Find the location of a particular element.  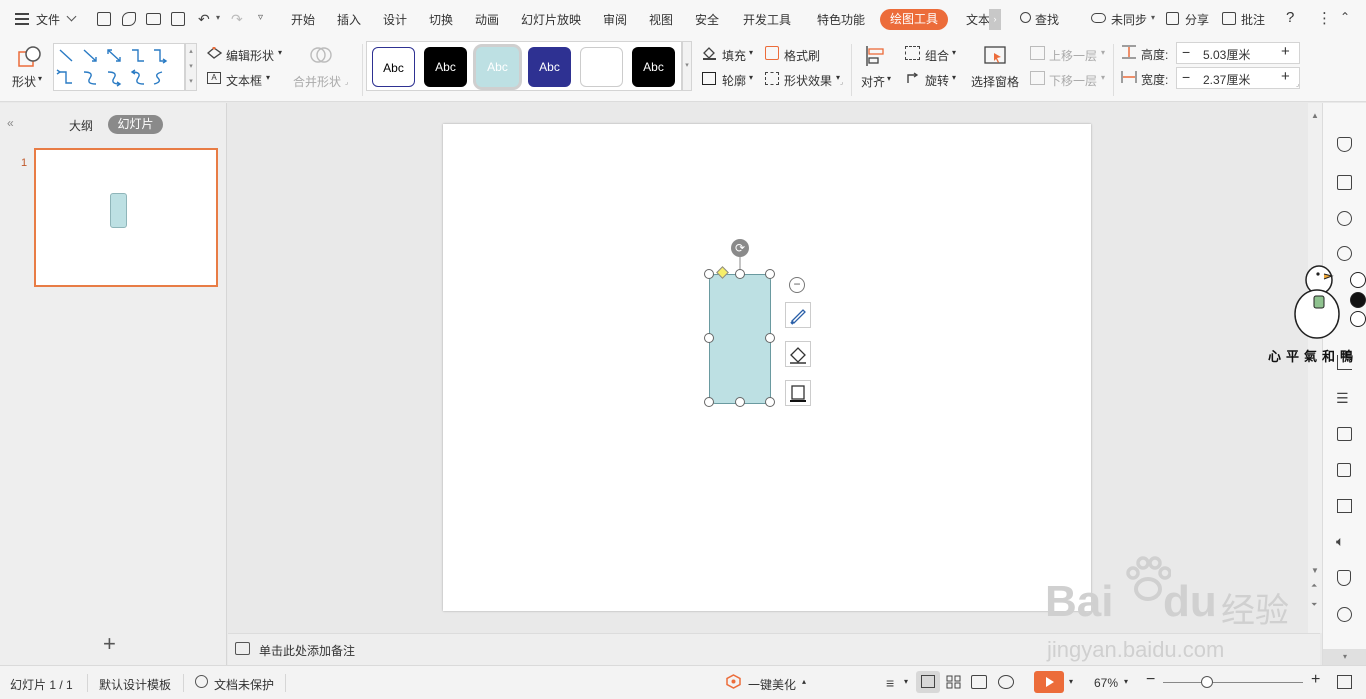

resize-handle-tr is located at coordinates (770, 274).